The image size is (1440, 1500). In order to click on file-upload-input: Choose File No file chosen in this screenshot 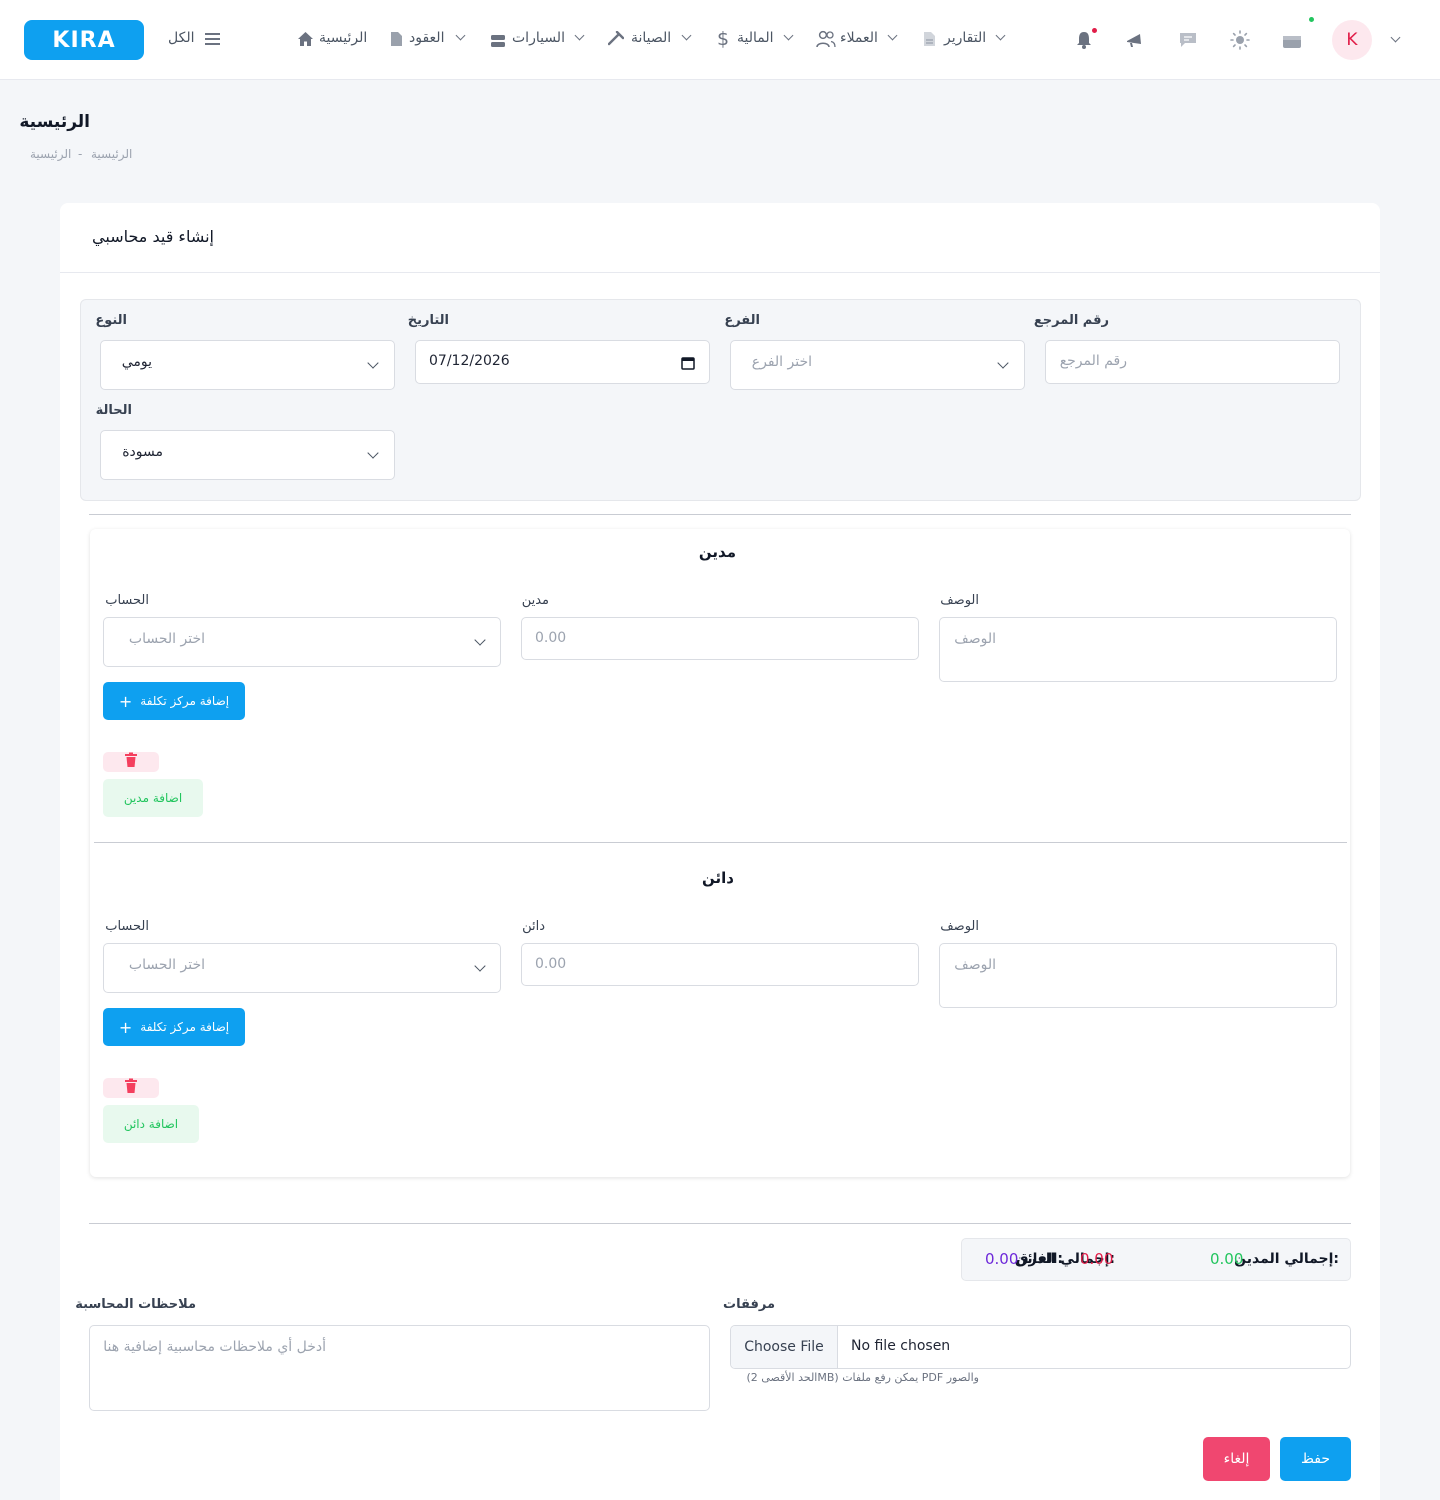, I will do `click(1040, 1347)`.